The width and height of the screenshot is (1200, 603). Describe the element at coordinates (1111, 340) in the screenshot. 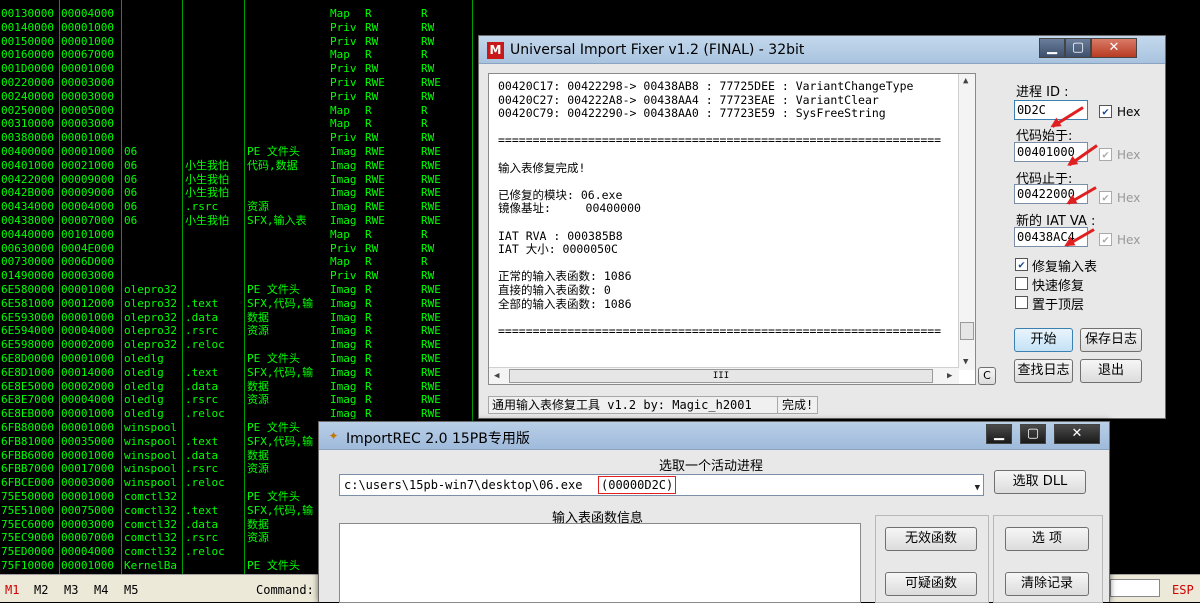

I see `save-log-button: 保存日志` at that location.